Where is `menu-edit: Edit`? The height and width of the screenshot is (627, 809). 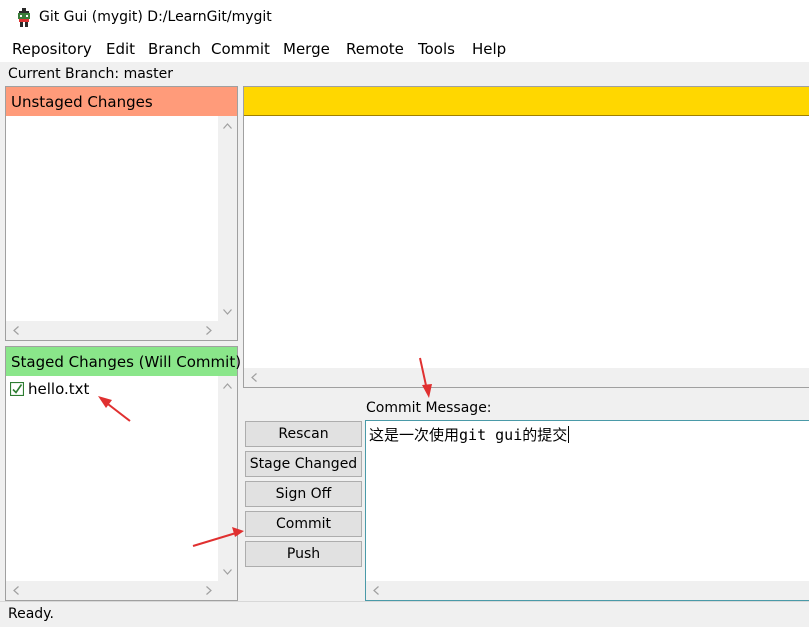
menu-edit: Edit is located at coordinates (120, 49).